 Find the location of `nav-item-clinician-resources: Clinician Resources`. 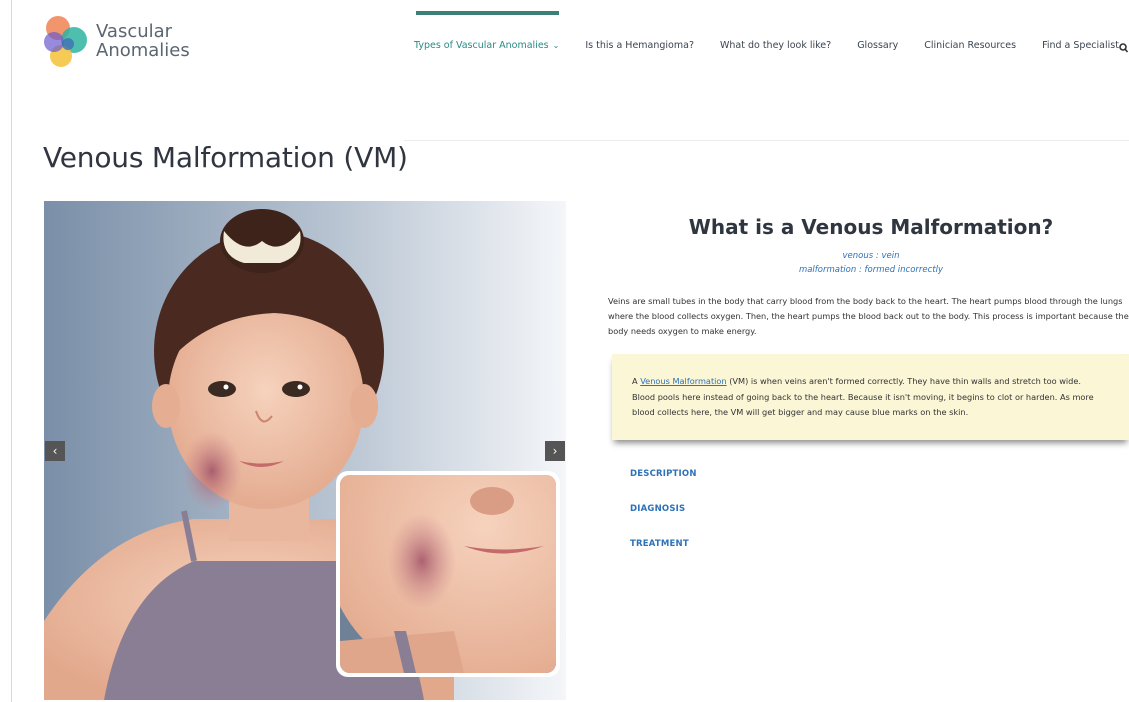

nav-item-clinician-resources: Clinician Resources is located at coordinates (970, 45).